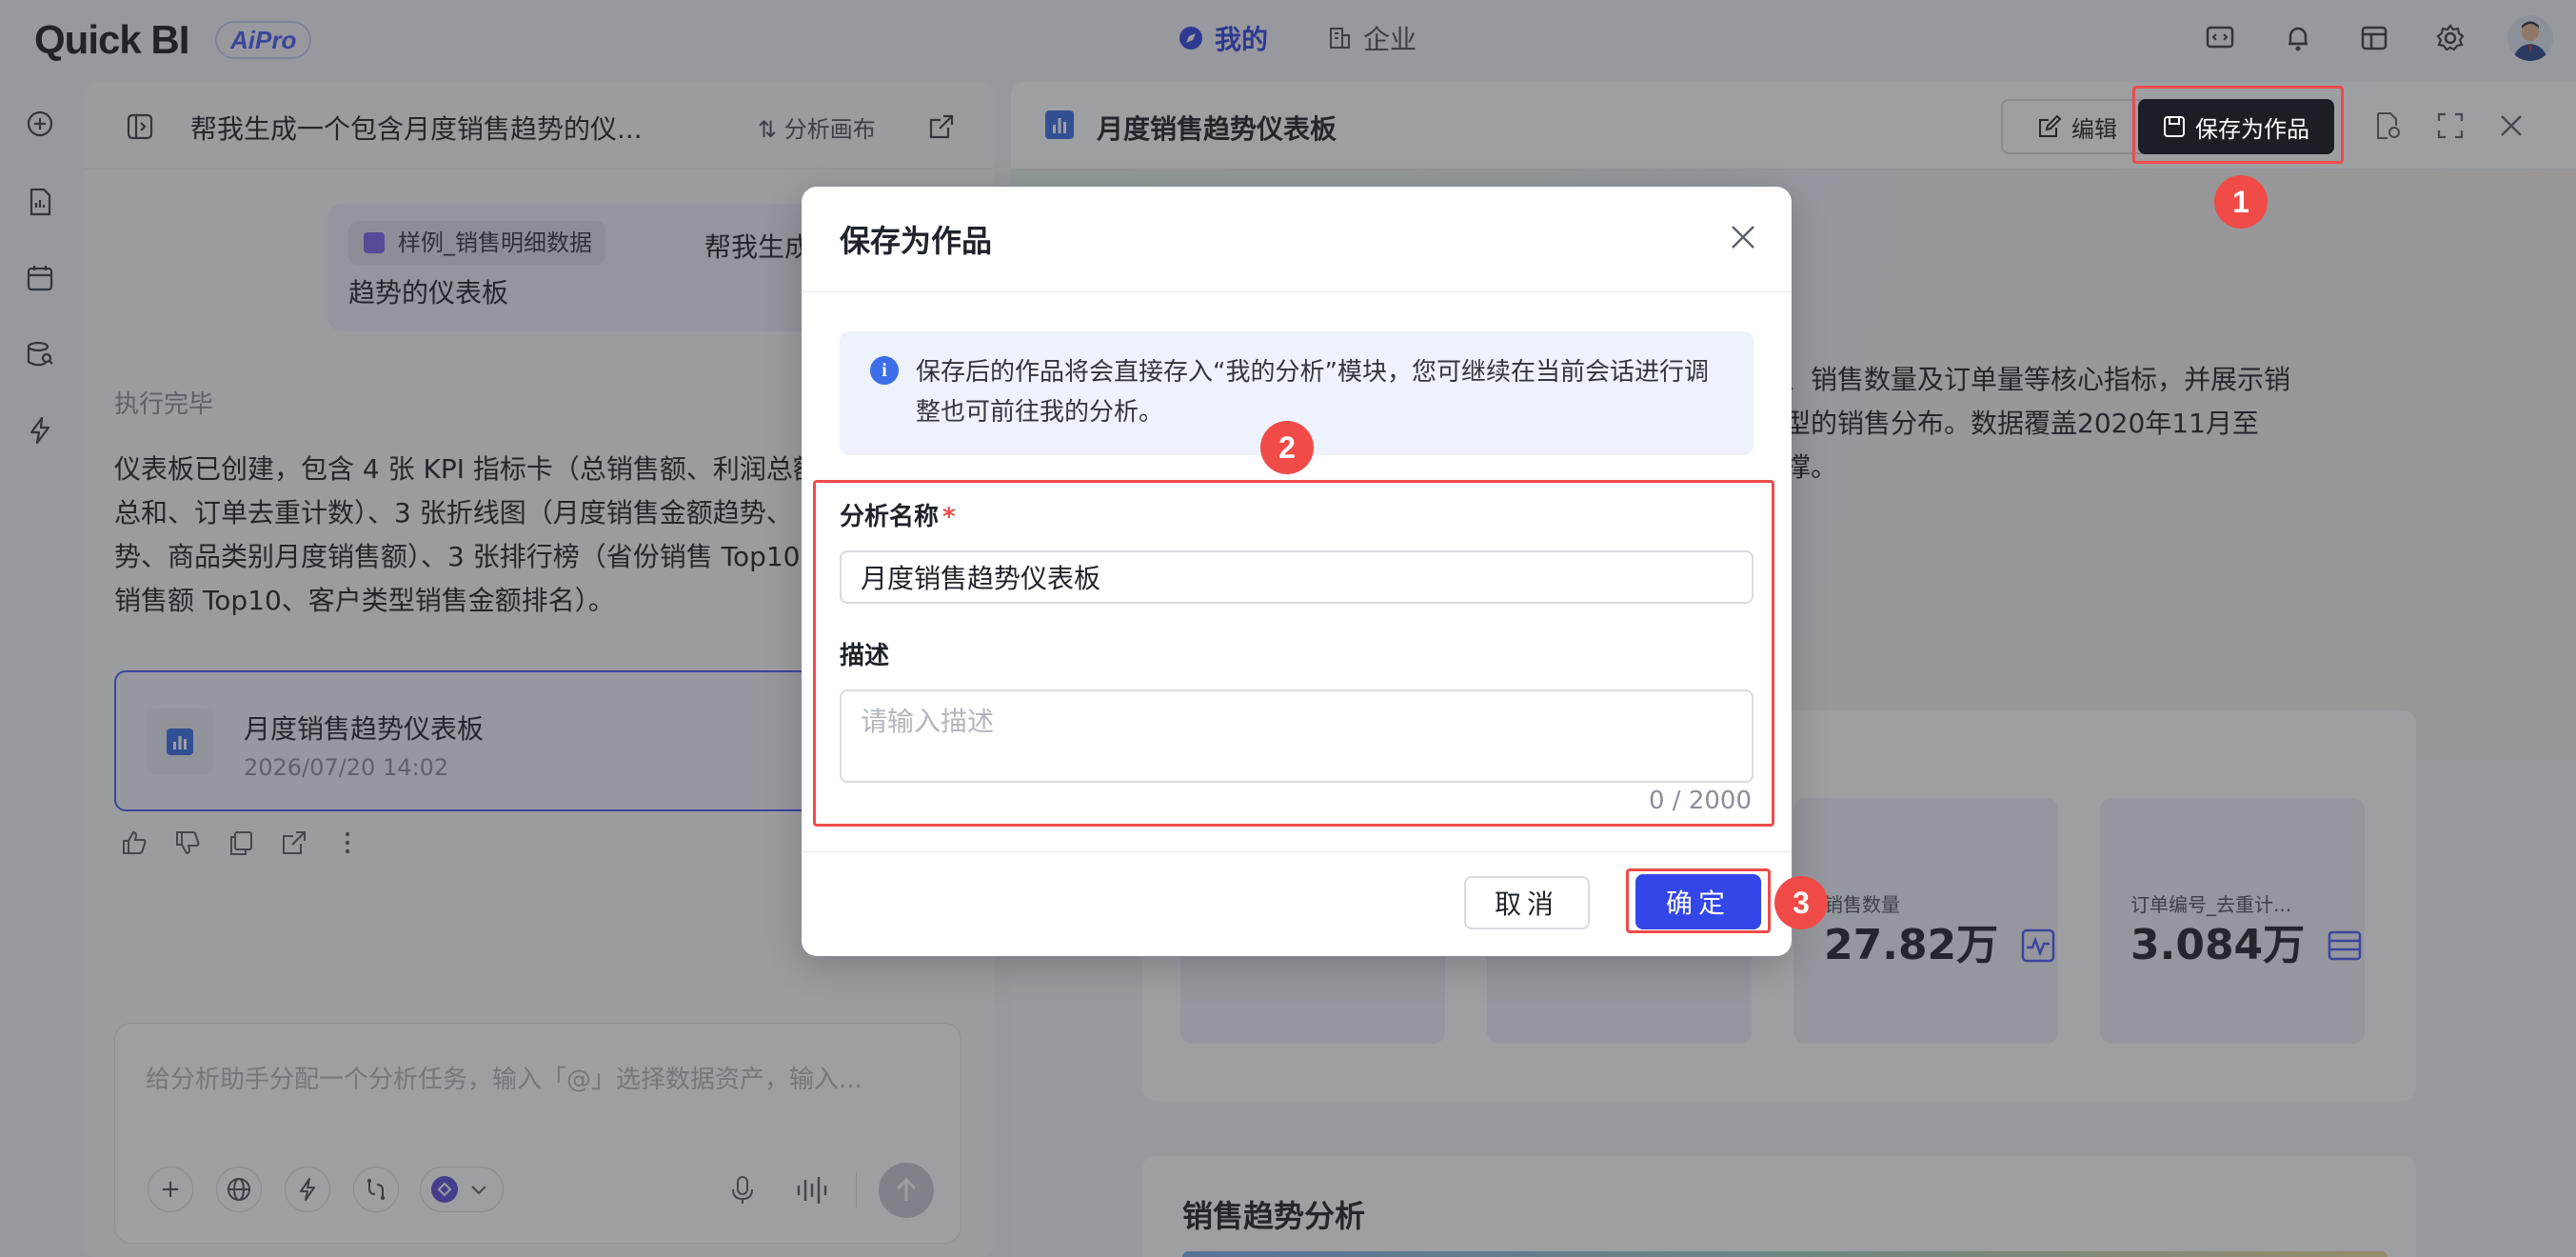 Image resolution: width=2576 pixels, height=1257 pixels. Describe the element at coordinates (1801, 902) in the screenshot. I see `step-badge: 3` at that location.